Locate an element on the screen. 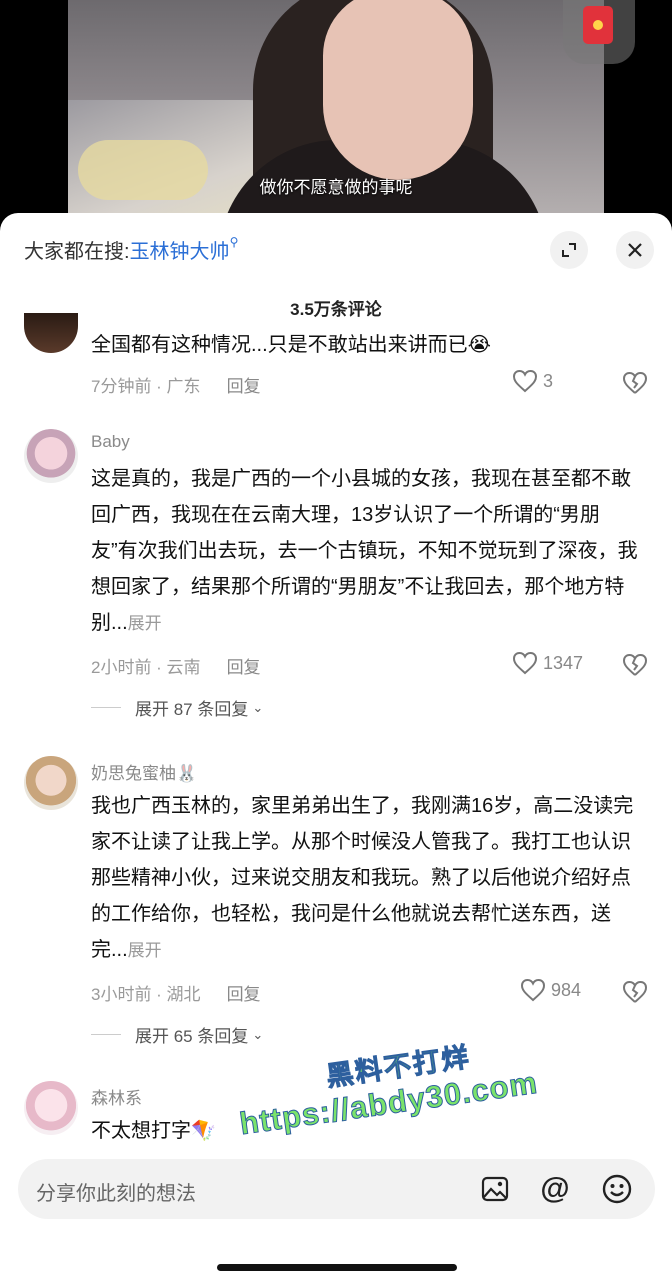 Image resolution: width=672 pixels, height=1279 pixels. search-keyword: 玉林钟大帅 is located at coordinates (180, 252).